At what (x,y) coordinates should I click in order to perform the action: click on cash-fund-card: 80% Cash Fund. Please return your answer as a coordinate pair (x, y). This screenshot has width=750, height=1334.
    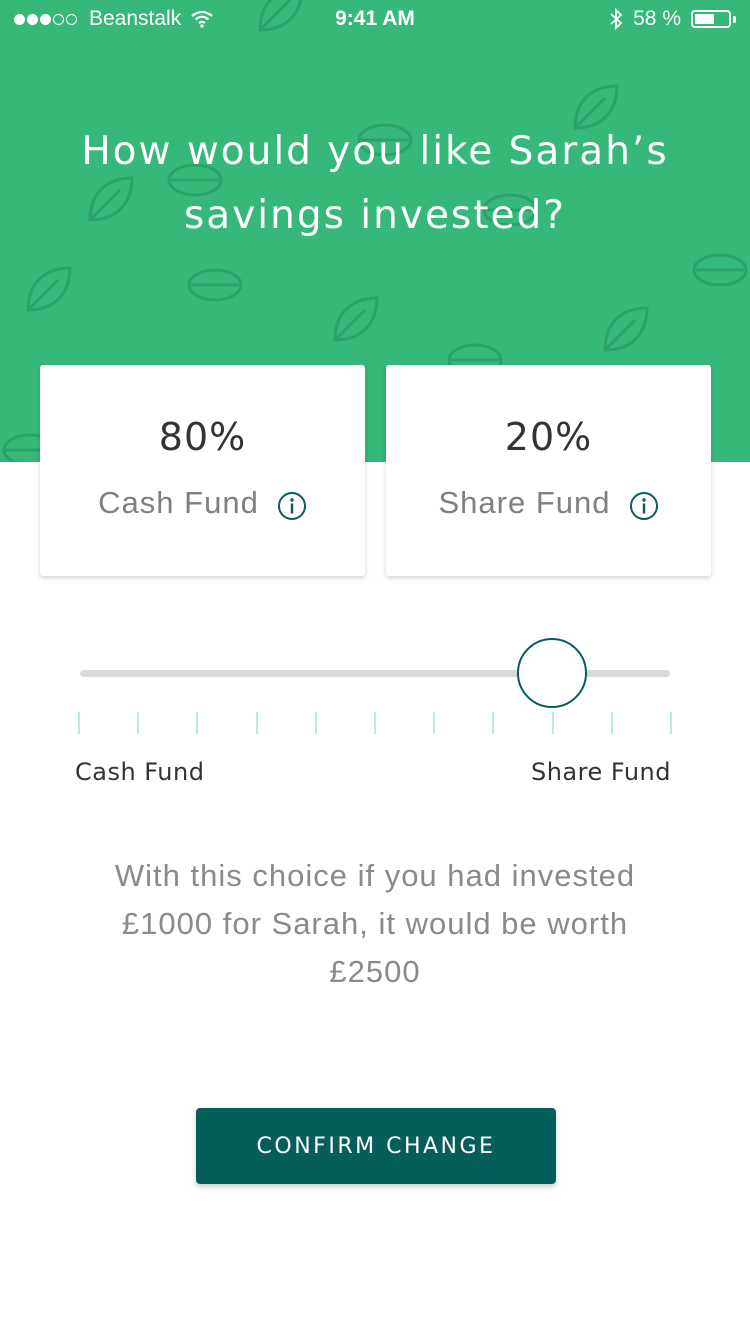
    Looking at the image, I should click on (202, 470).